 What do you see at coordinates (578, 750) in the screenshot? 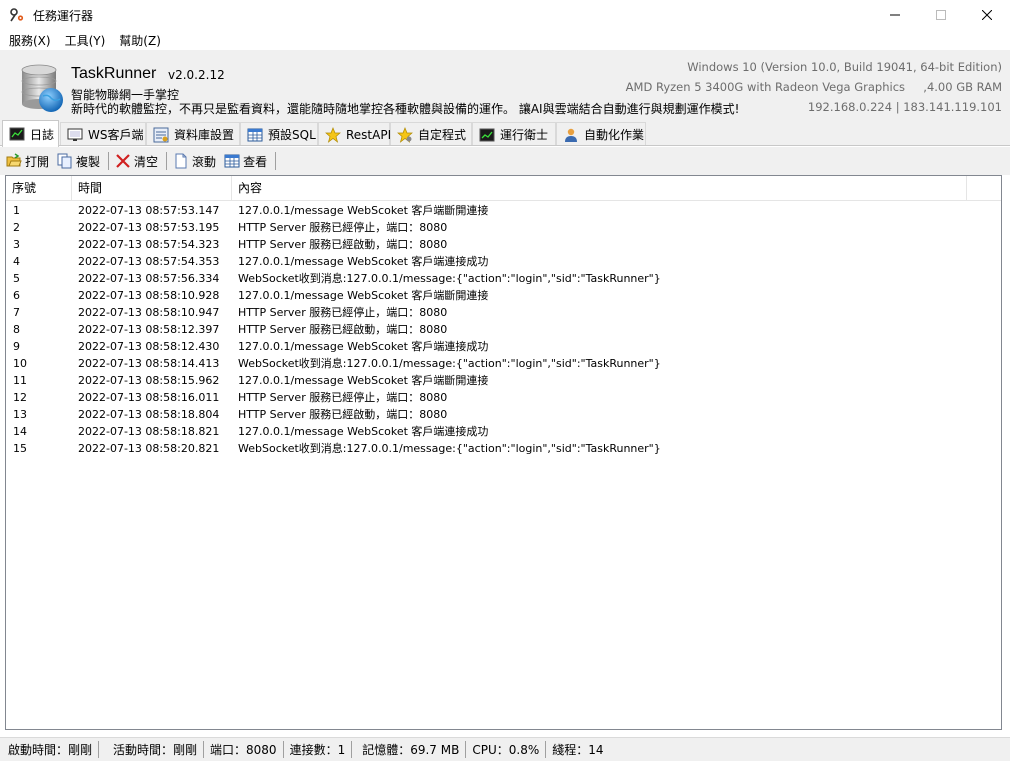
I see `status-threads: 綫程：14` at bounding box center [578, 750].